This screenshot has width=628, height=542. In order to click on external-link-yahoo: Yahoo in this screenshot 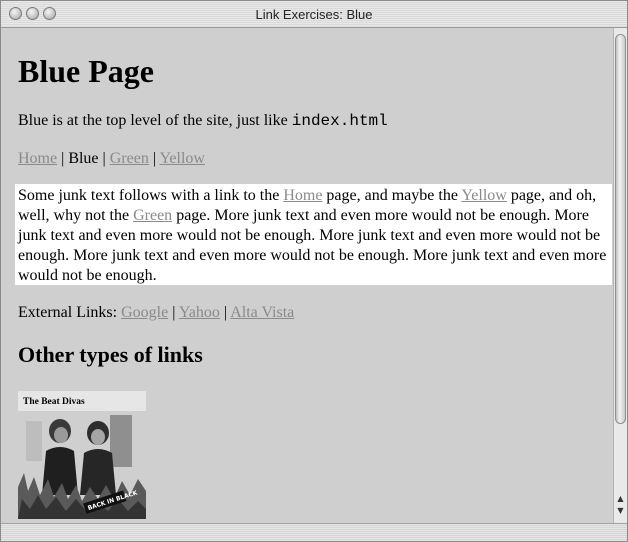, I will do `click(199, 312)`.